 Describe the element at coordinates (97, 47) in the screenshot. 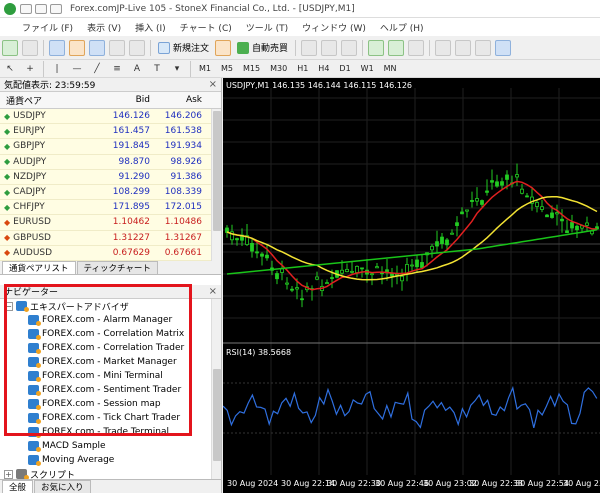

I see `navigator-icon` at that location.